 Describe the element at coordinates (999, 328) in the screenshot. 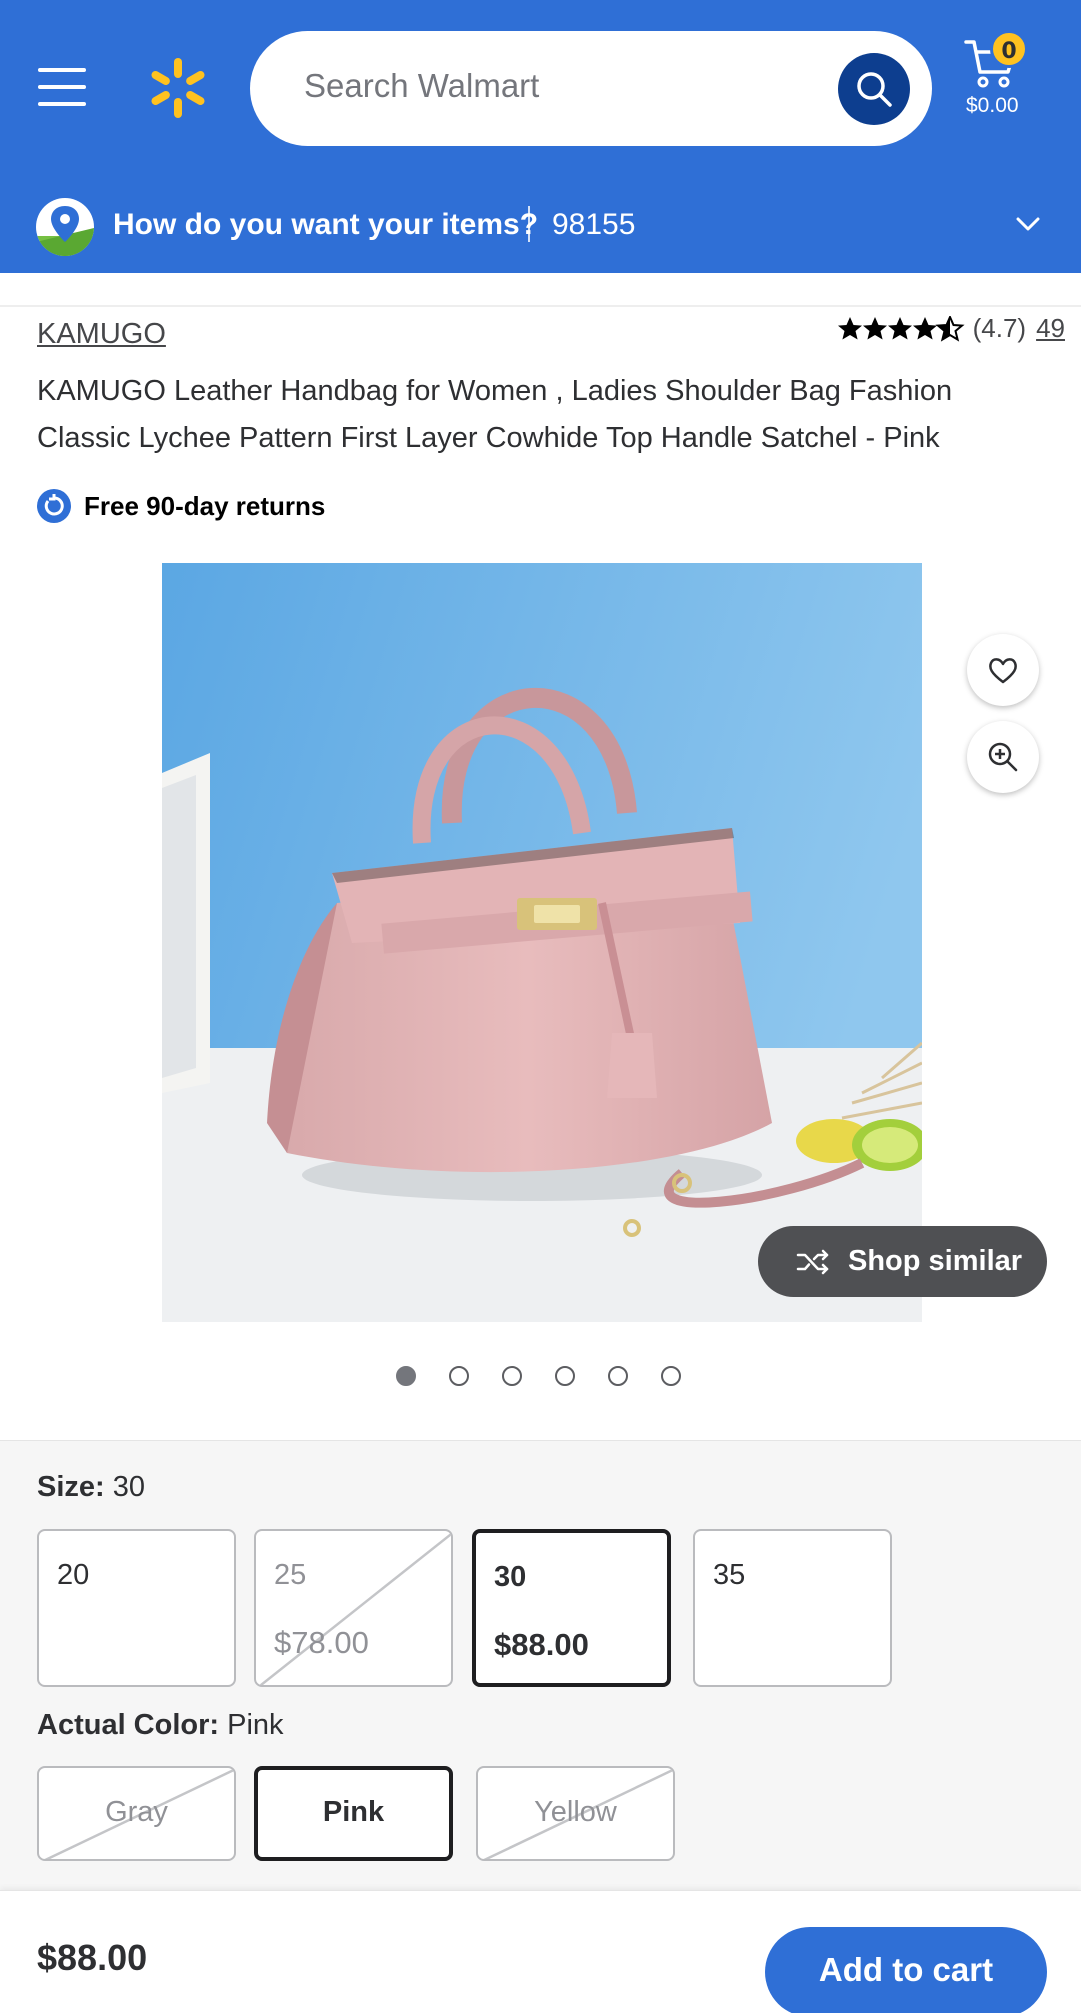

I see `rating-value: (4.7)` at that location.